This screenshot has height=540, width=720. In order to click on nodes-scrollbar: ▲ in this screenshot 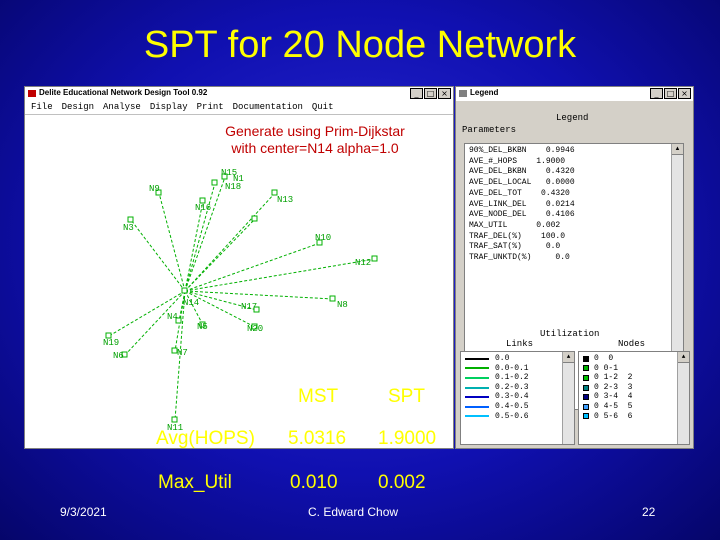, I will do `click(683, 398)`.